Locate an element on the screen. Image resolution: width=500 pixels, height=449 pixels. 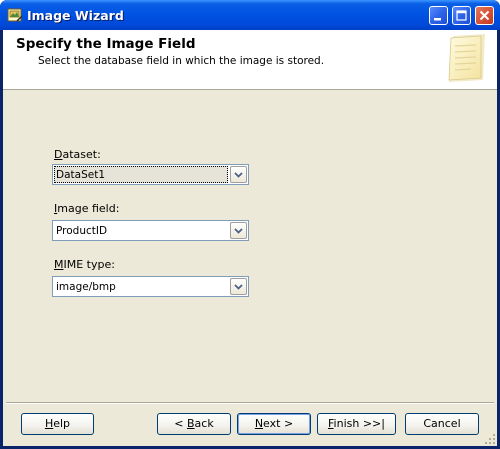
minimize-icon is located at coordinates (437, 19).